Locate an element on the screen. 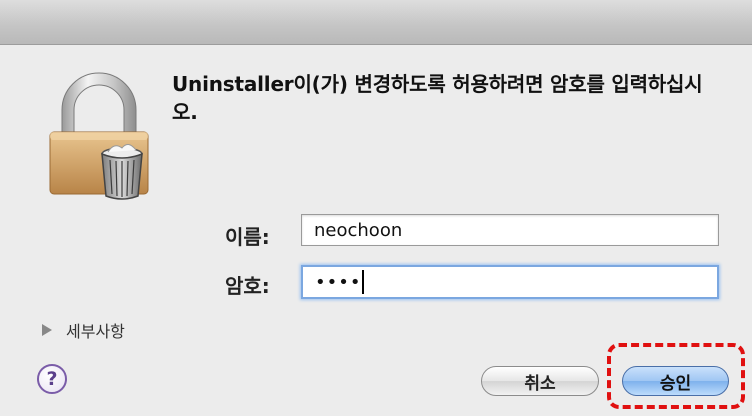 The width and height of the screenshot is (752, 416). cancel-button: 취소 is located at coordinates (540, 381).